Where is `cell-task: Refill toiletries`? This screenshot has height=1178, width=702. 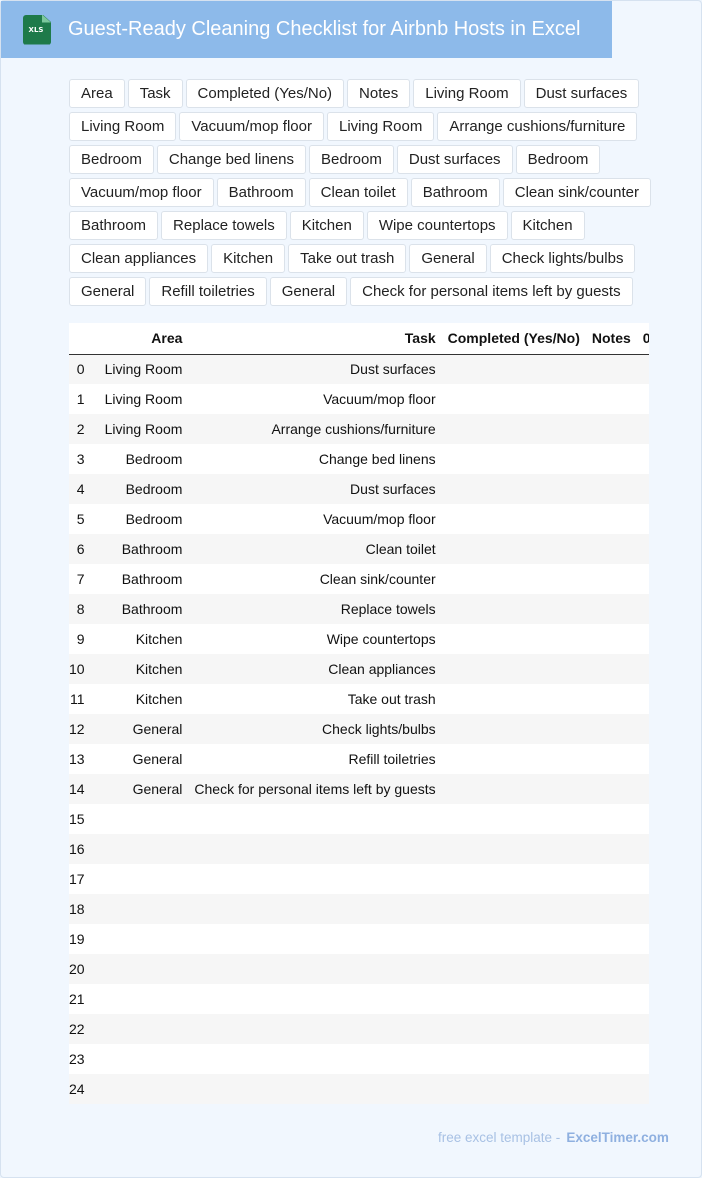 cell-task: Refill toiletries is located at coordinates (315, 759).